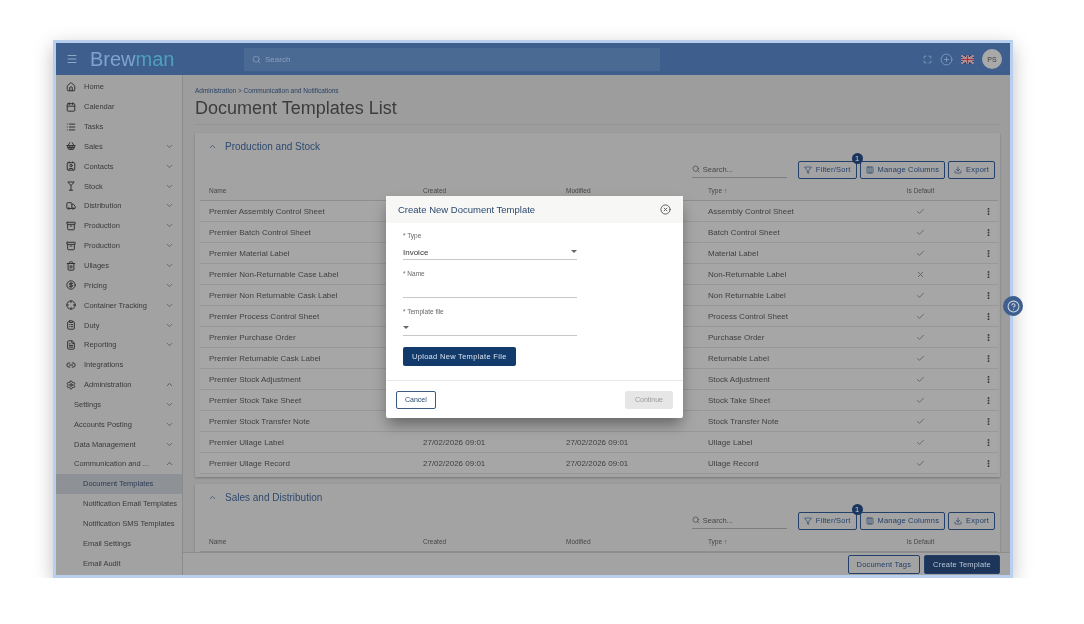 This screenshot has width=1084, height=624. What do you see at coordinates (967, 59) in the screenshot?
I see `flag-icon` at bounding box center [967, 59].